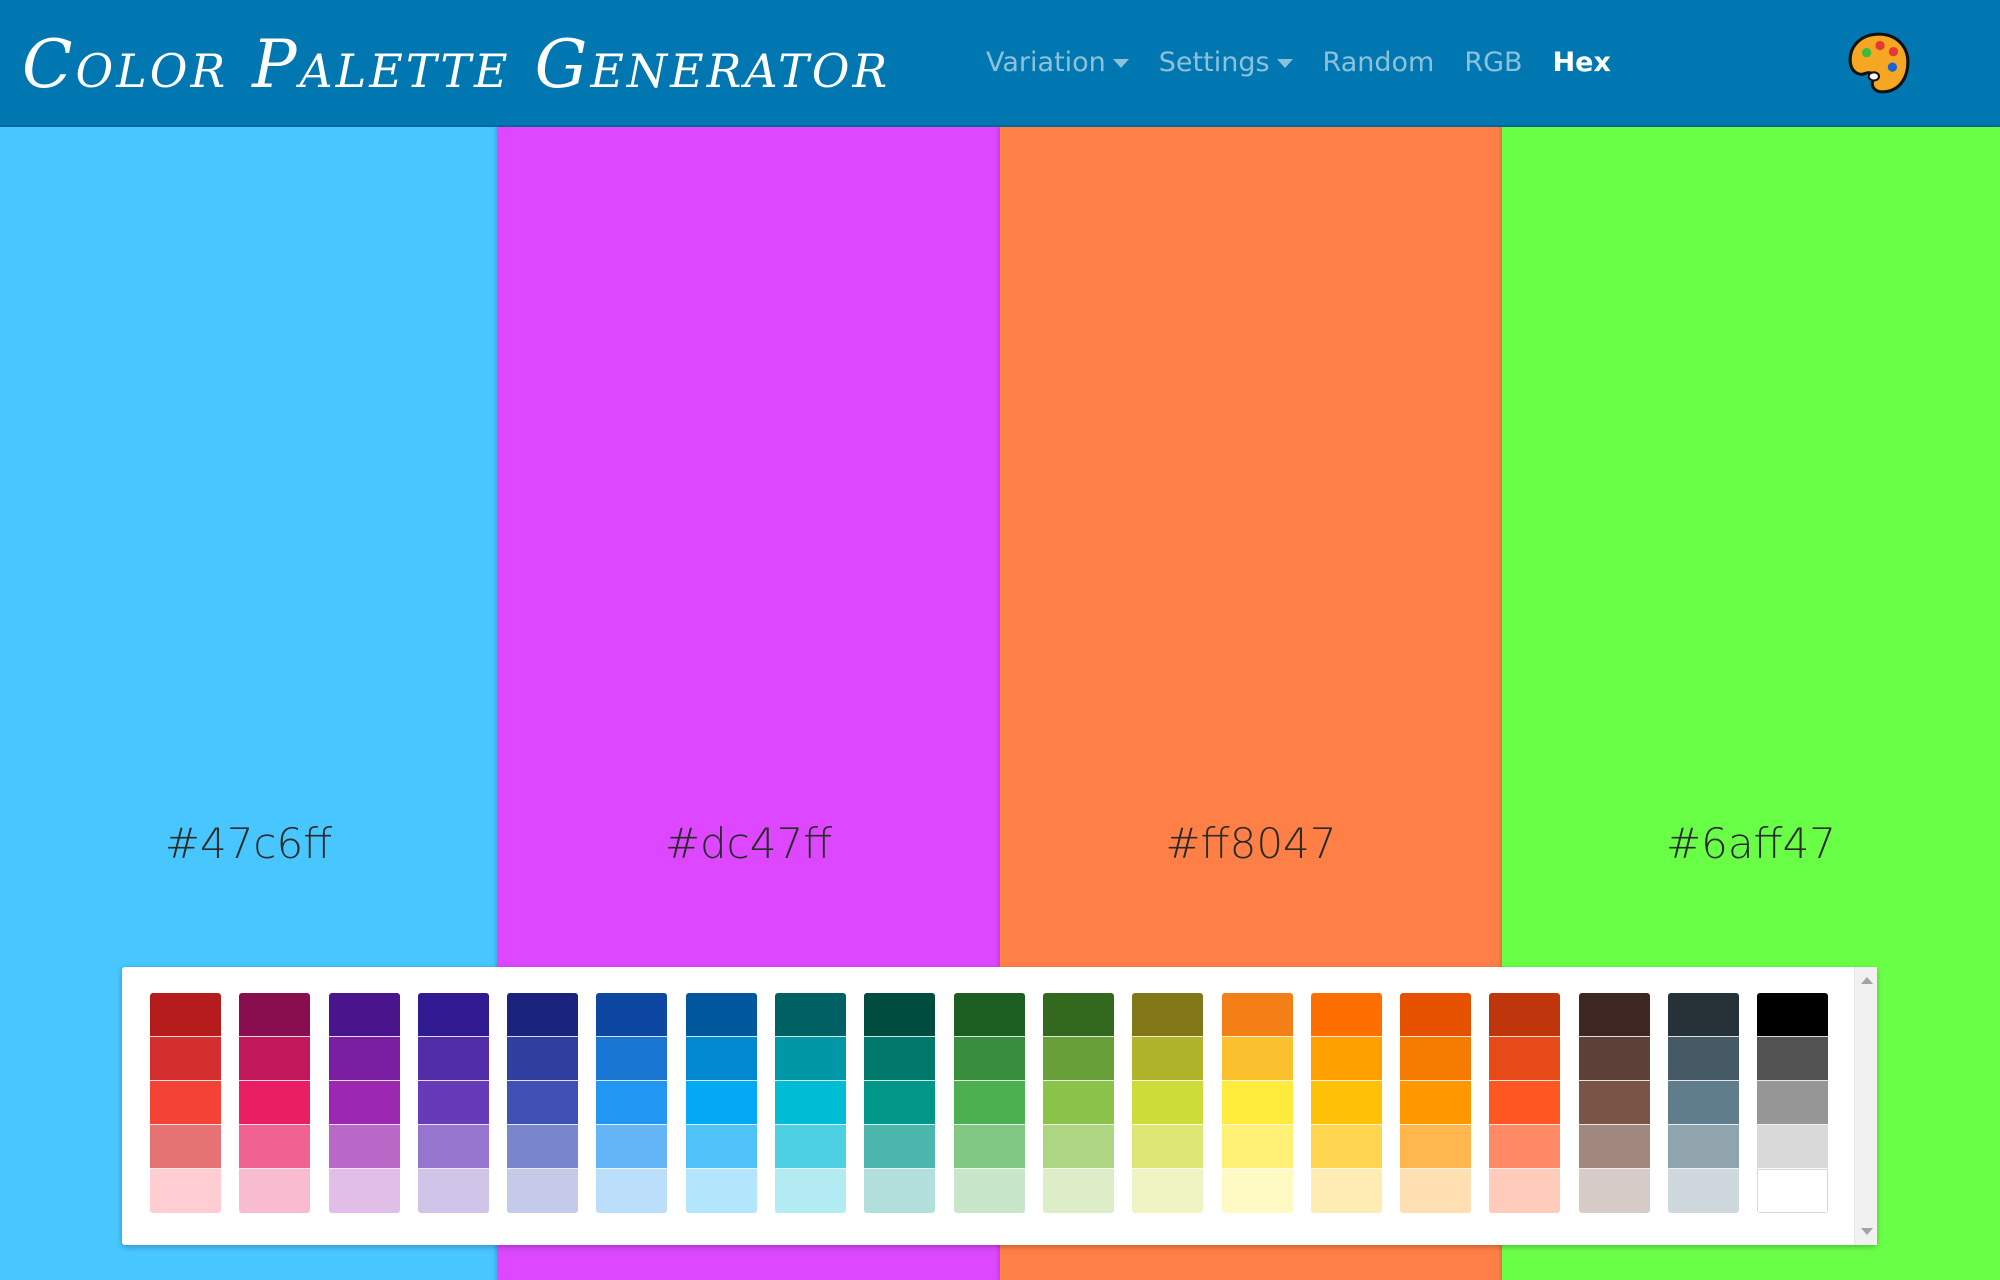  What do you see at coordinates (1493, 62) in the screenshot?
I see `nav-rgb: RGB` at bounding box center [1493, 62].